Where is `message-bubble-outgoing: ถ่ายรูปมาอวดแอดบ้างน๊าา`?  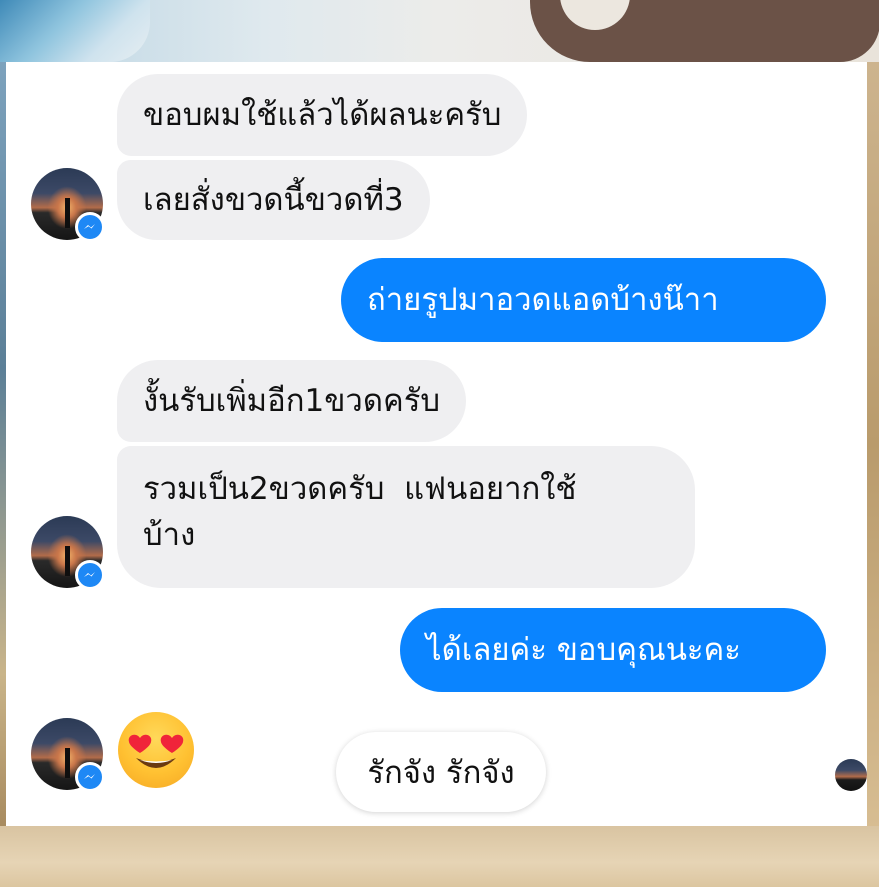 message-bubble-outgoing: ถ่ายรูปมาอวดแอดบ้างน๊าา is located at coordinates (583, 300).